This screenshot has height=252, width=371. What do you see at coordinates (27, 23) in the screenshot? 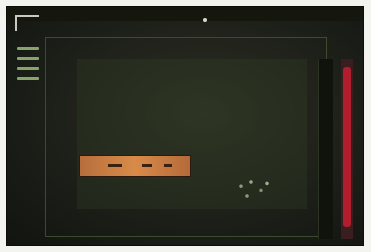
I see `app-logo-icon` at bounding box center [27, 23].